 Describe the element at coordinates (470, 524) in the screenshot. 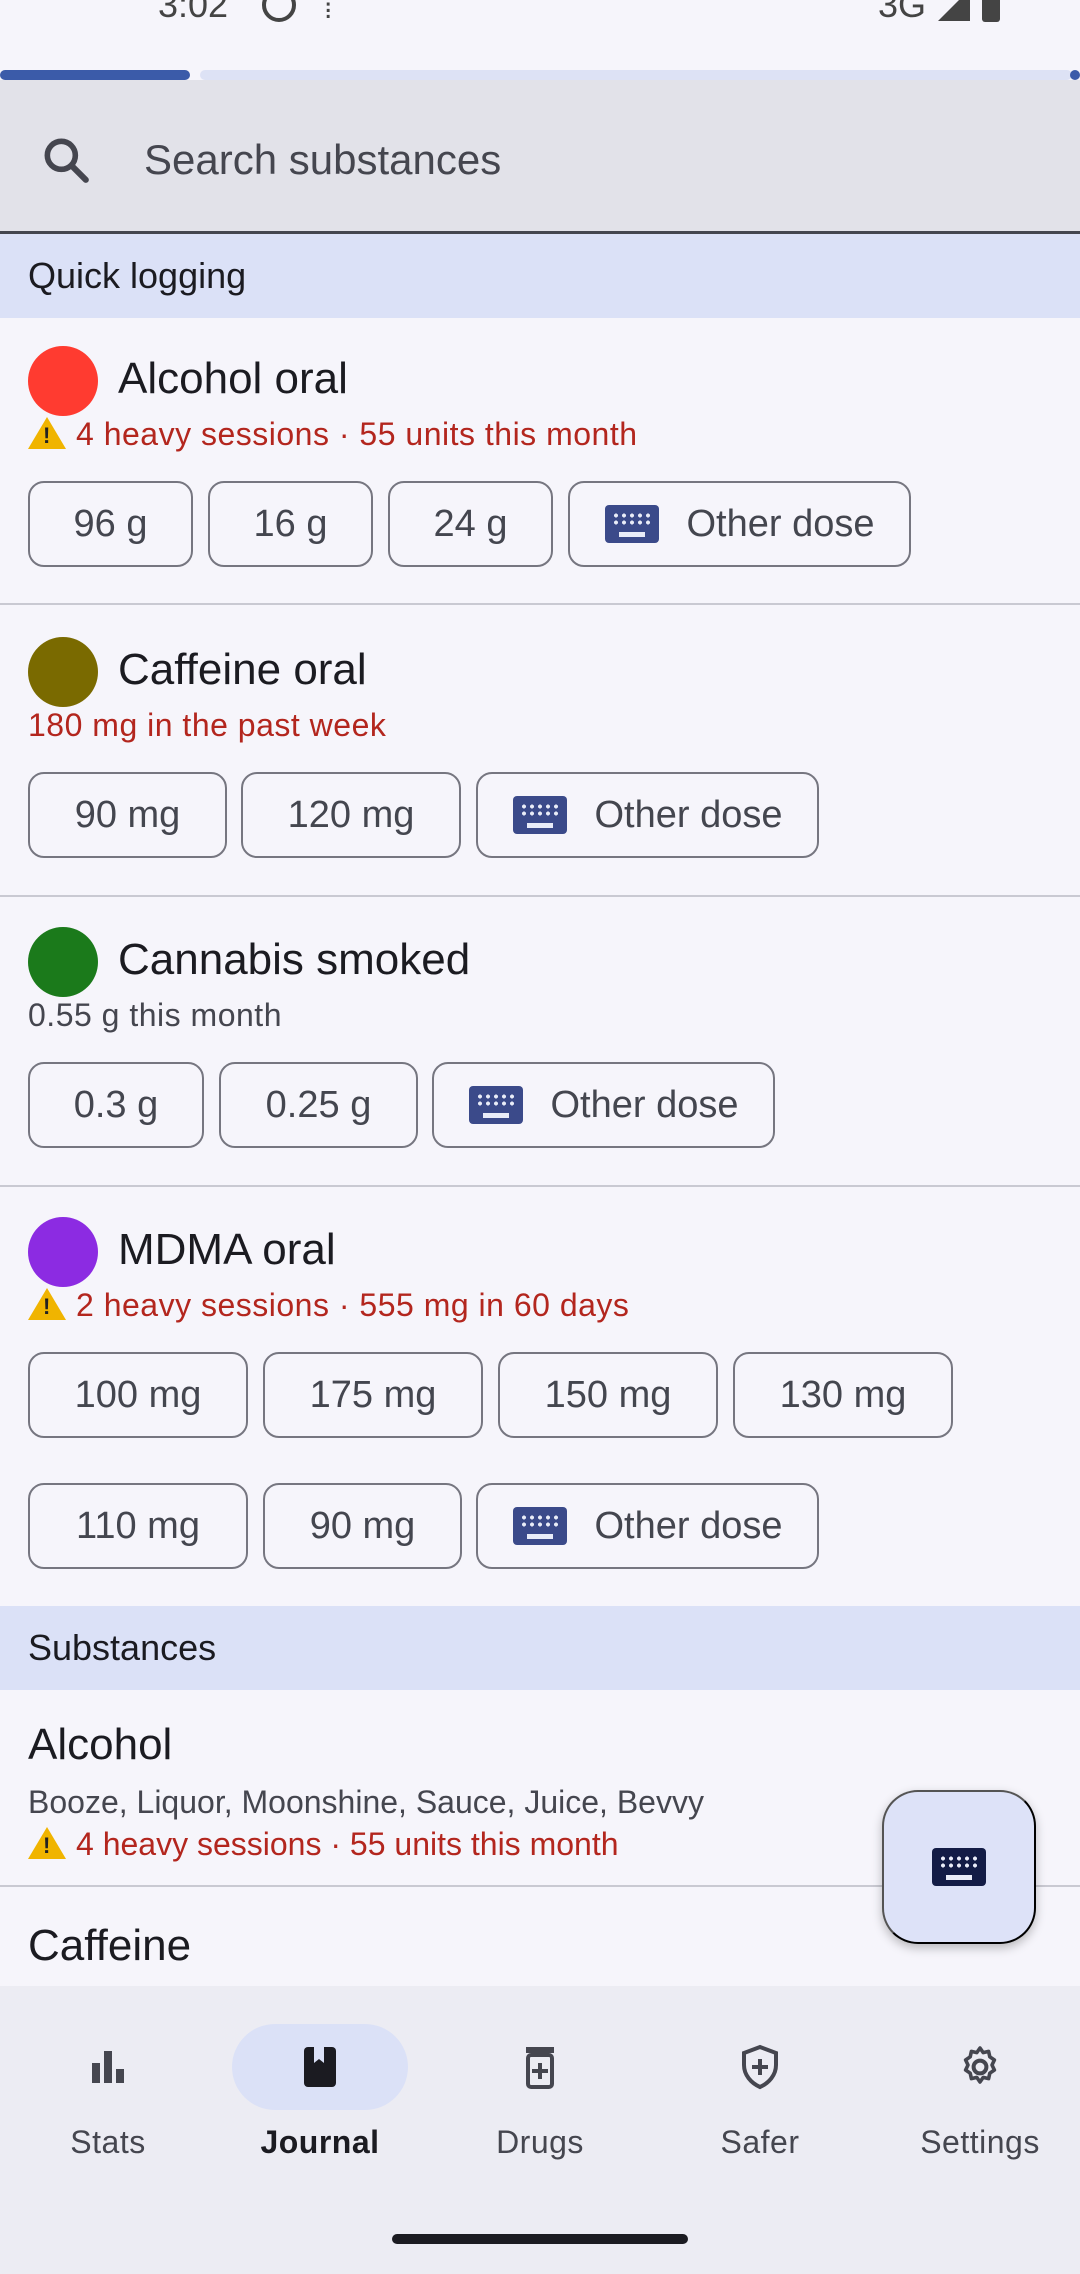

I see `dose-chip: 24 g` at that location.